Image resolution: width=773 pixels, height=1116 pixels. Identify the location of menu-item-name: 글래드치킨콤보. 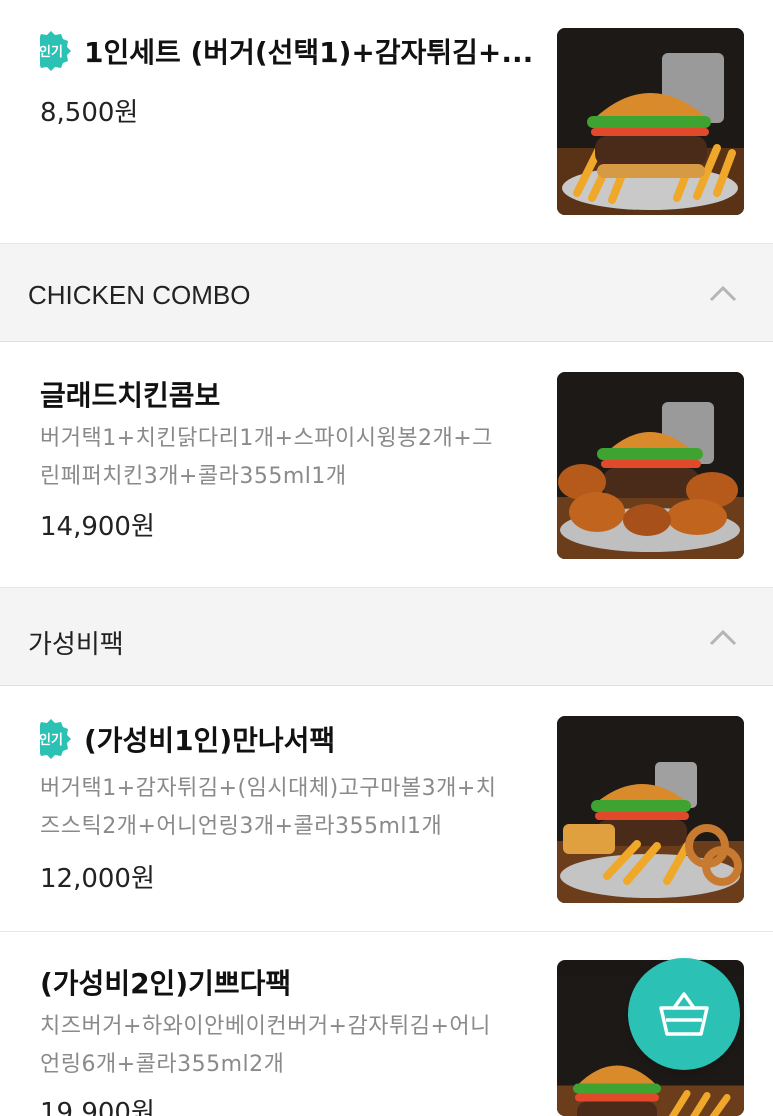
(130, 395).